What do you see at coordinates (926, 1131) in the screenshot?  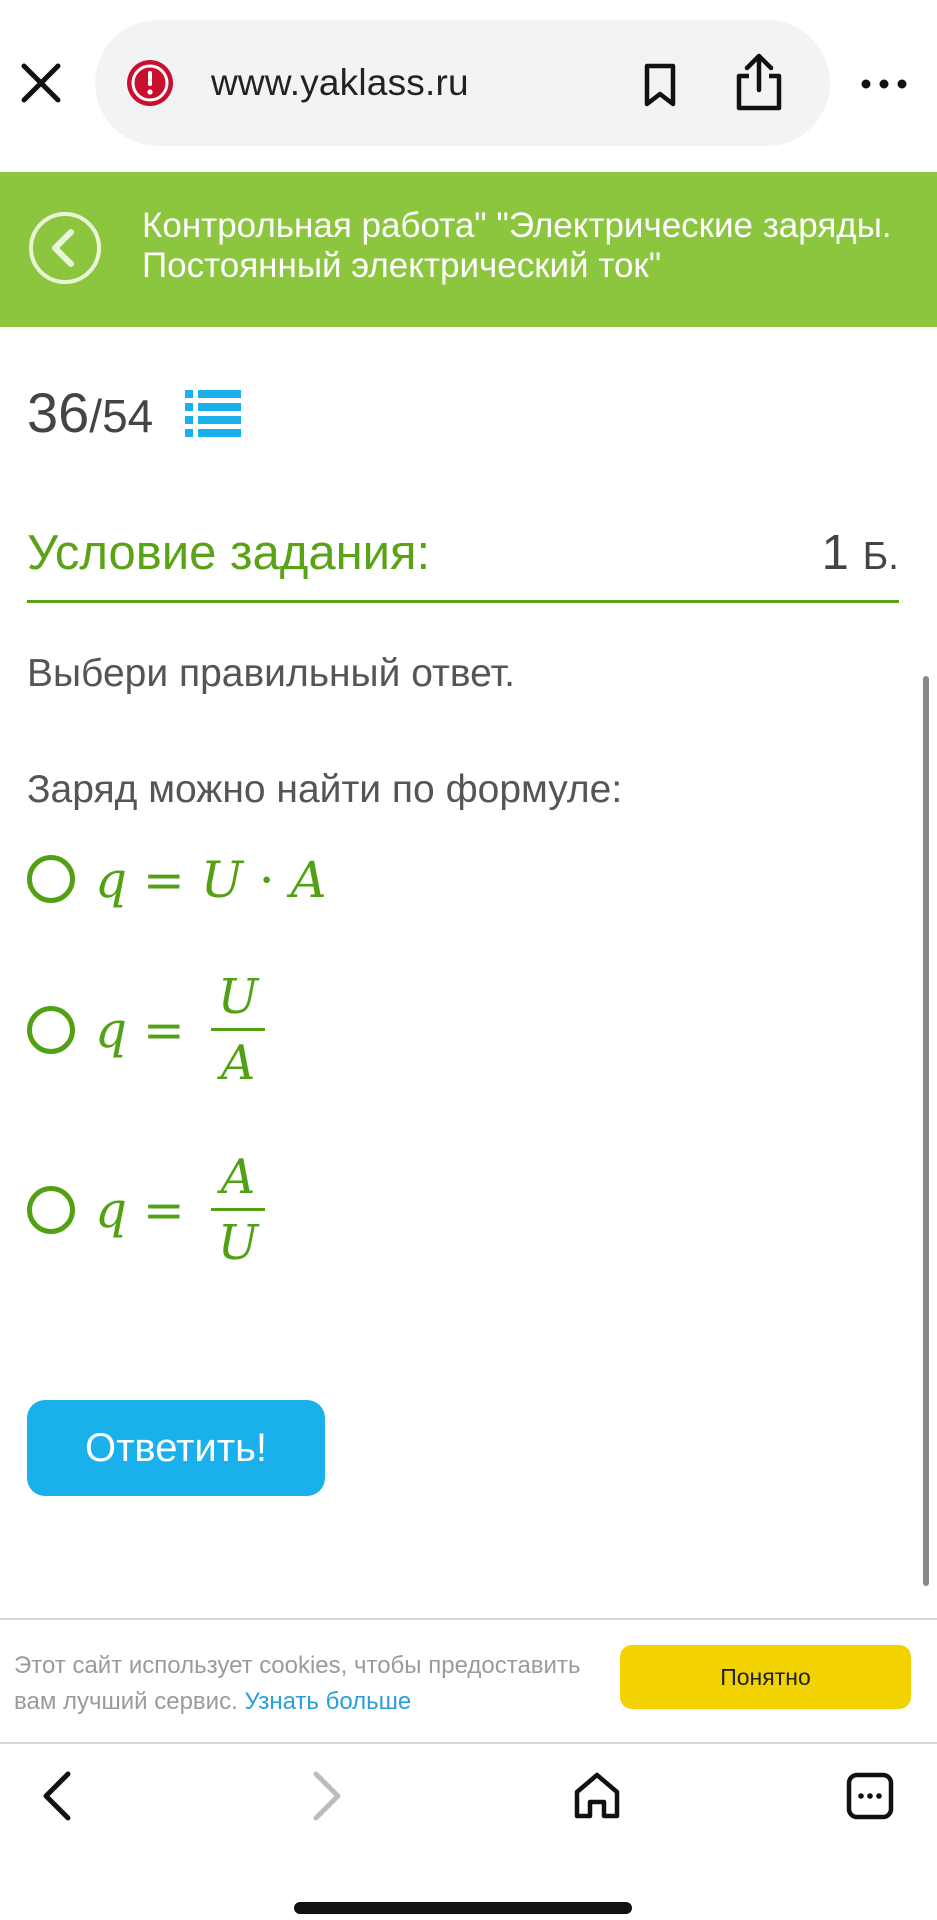 I see `scrollbar` at bounding box center [926, 1131].